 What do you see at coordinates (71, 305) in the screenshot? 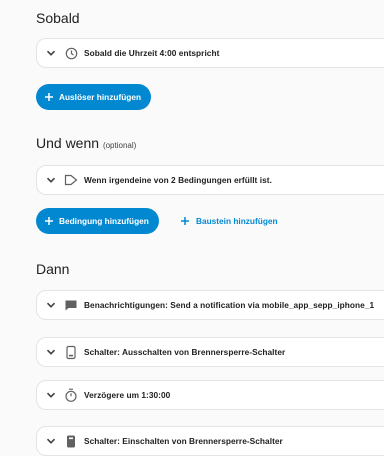
I see `message-icon` at bounding box center [71, 305].